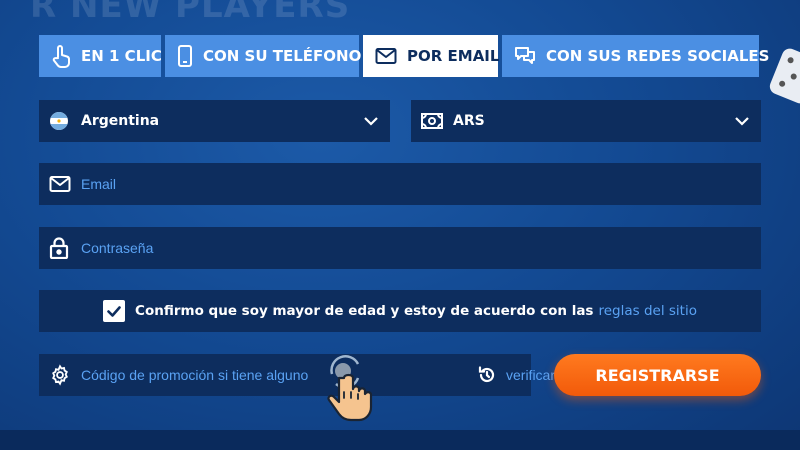 The image size is (800, 450). Describe the element at coordinates (350, 388) in the screenshot. I see `pointer-hand-icon` at that location.